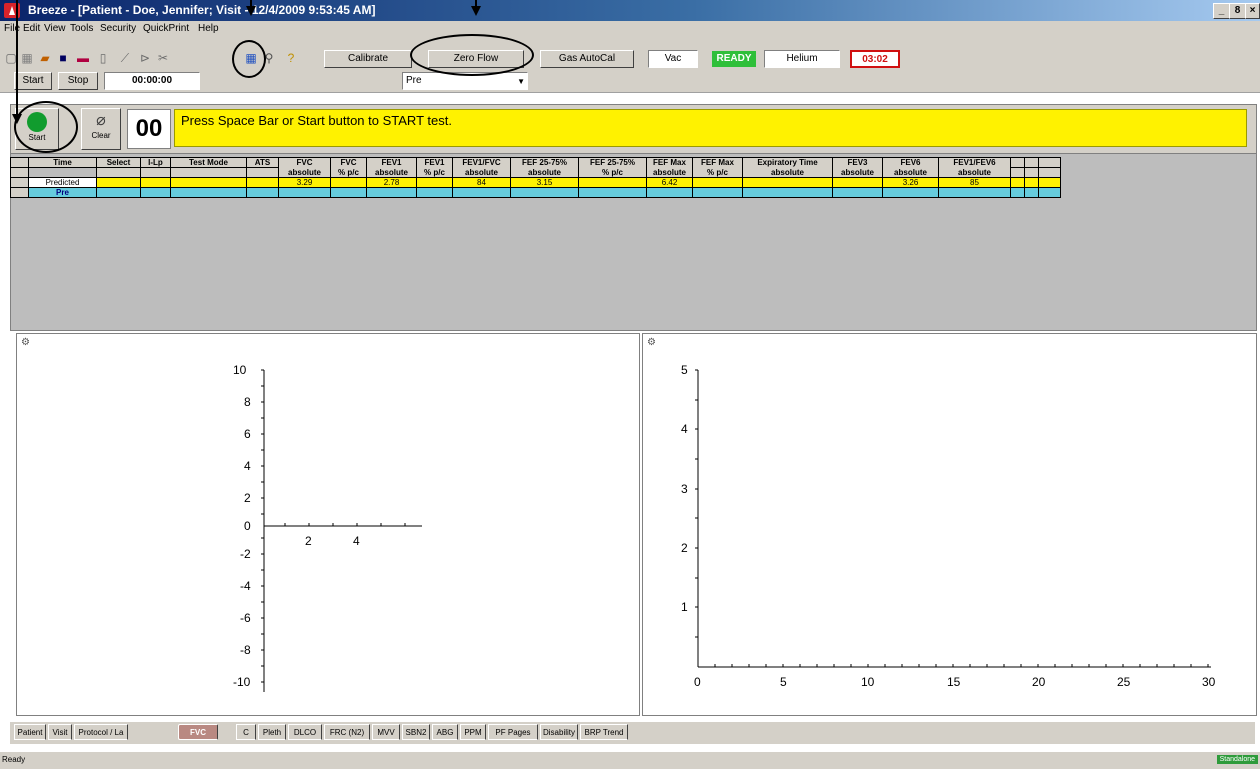  I want to click on predicted-fev1fvc: 84, so click(481, 182).